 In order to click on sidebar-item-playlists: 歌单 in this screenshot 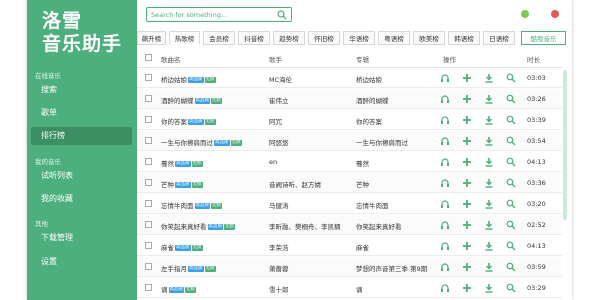, I will do `click(81, 113)`.